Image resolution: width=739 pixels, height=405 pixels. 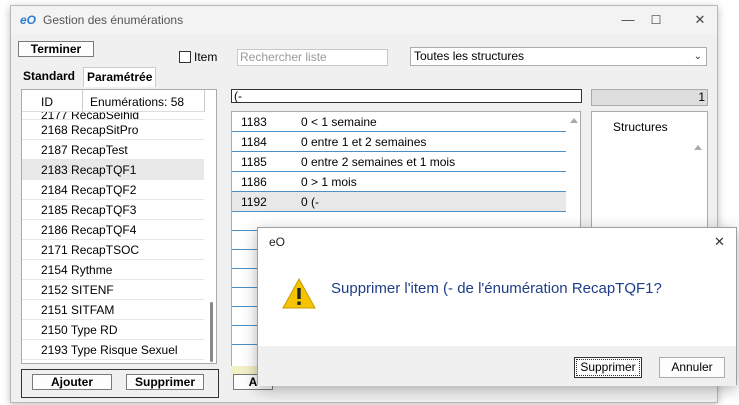 I want to click on item-label: 0 > 1 mois, so click(x=329, y=182).